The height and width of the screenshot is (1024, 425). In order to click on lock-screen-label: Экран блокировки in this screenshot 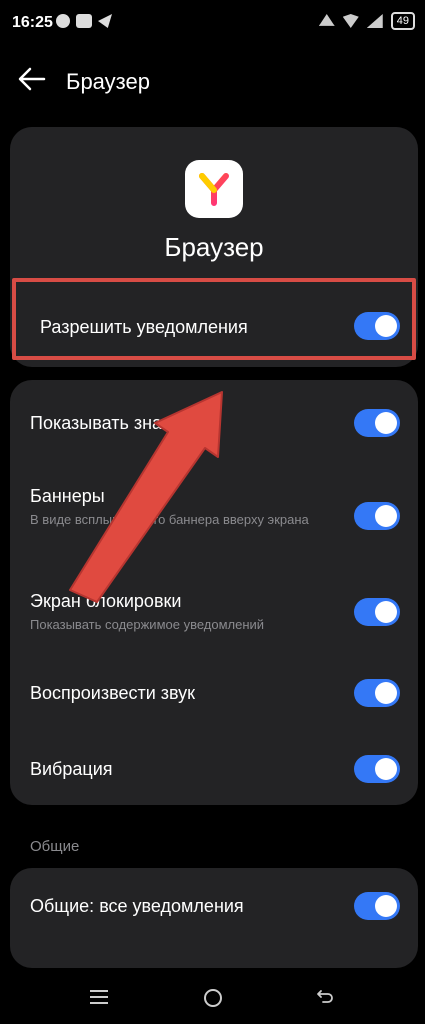, I will do `click(106, 601)`.